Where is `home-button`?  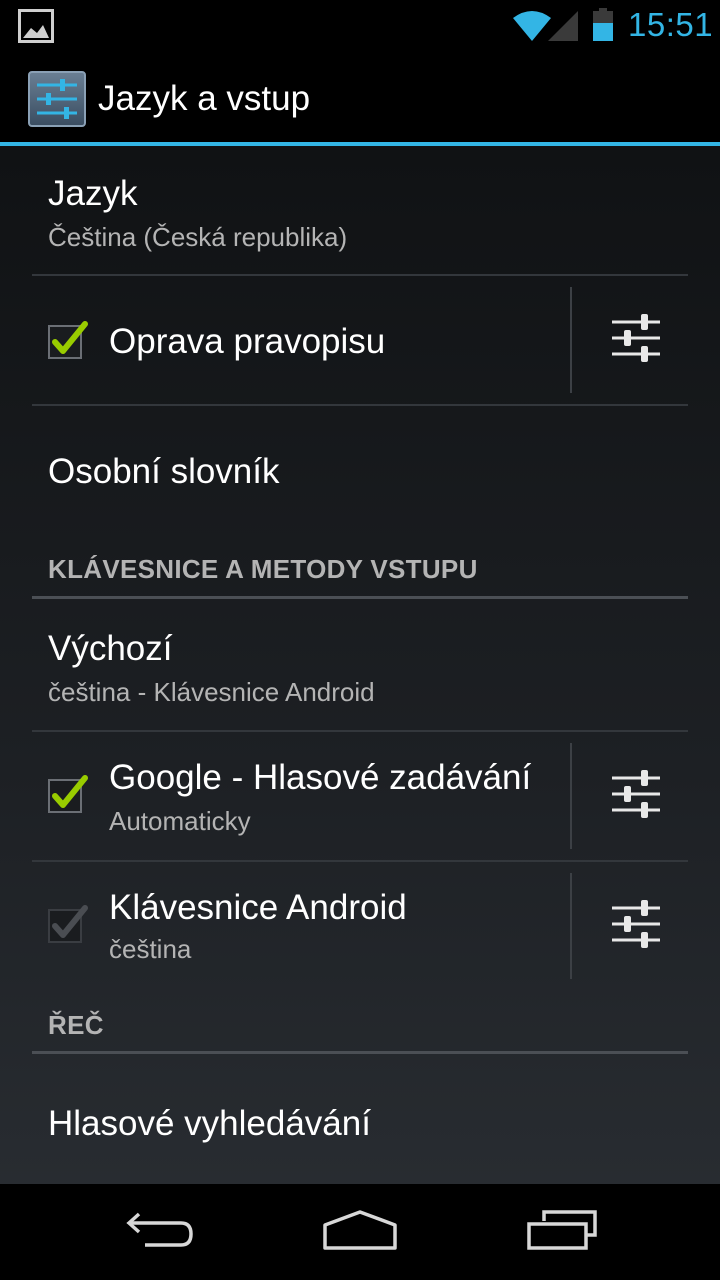 home-button is located at coordinates (360, 1232).